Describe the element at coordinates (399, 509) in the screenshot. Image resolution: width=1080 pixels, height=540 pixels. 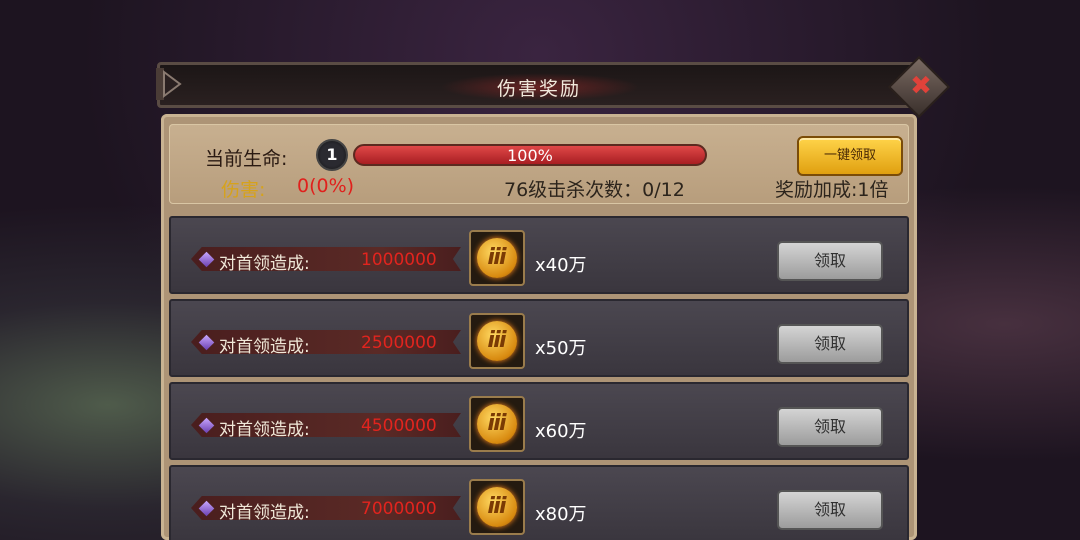
I see `requirement-value: 7000000` at that location.